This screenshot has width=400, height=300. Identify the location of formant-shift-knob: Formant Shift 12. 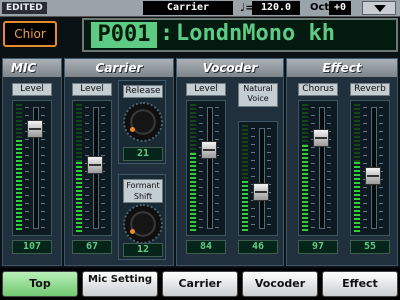
(142, 217).